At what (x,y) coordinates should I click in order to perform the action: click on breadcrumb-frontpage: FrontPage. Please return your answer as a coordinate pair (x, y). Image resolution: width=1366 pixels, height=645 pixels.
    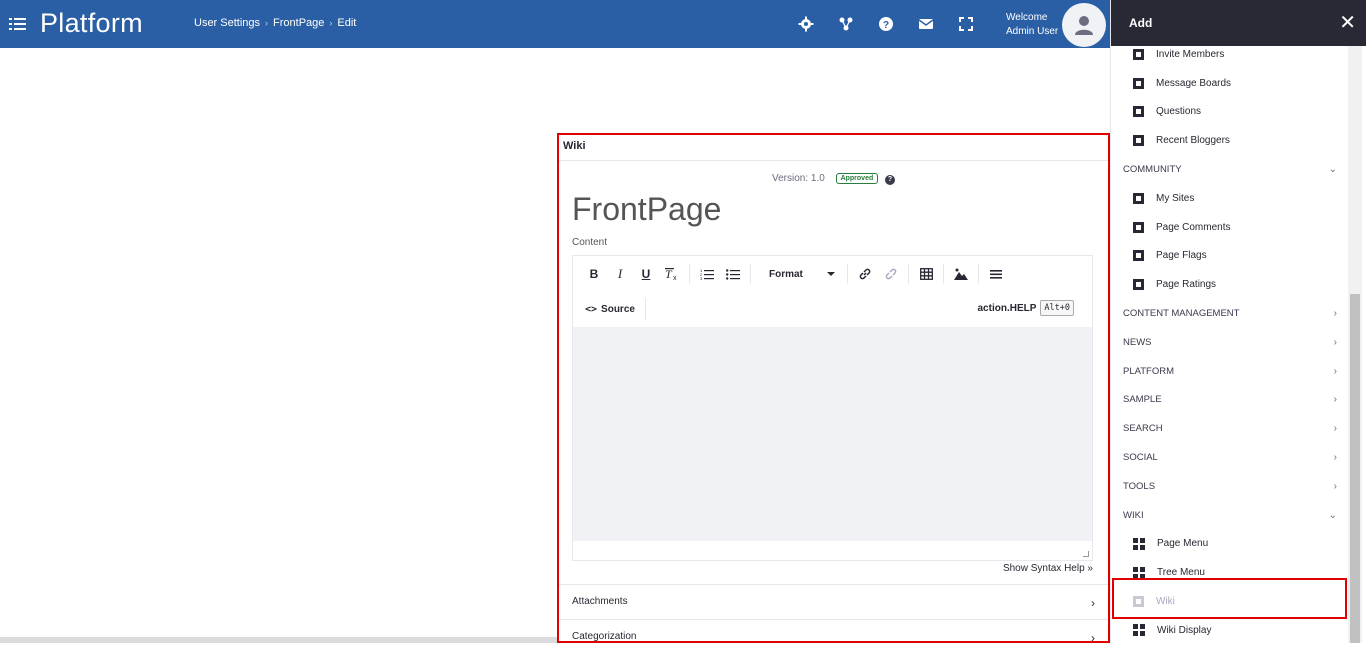
    Looking at the image, I should click on (298, 23).